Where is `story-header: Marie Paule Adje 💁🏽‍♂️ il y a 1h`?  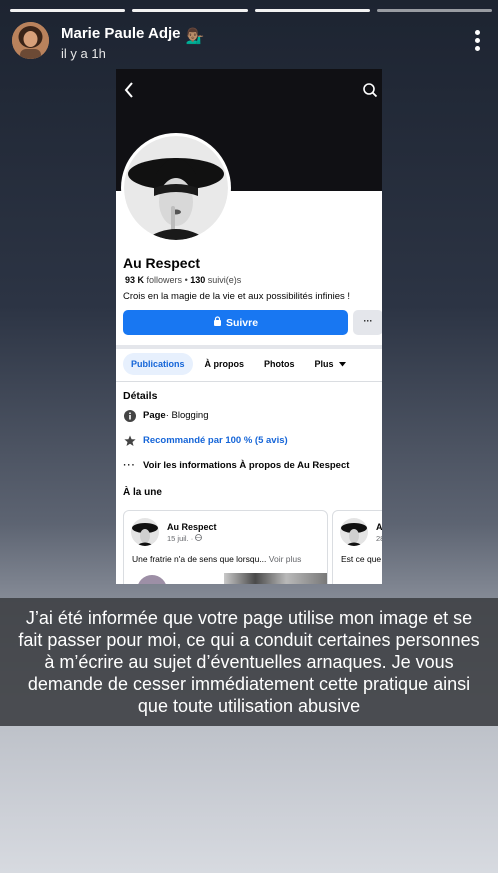 story-header: Marie Paule Adje 💁🏽‍♂️ il y a 1h is located at coordinates (249, 42).